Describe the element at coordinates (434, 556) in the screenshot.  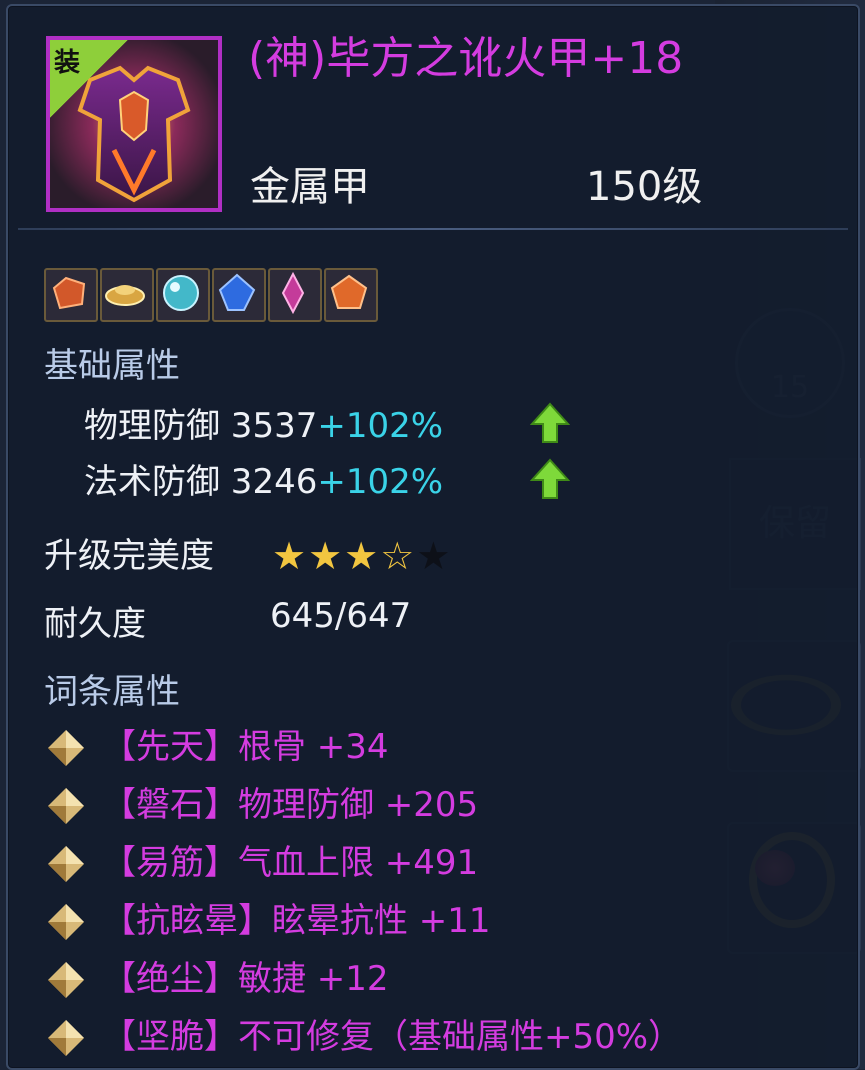
I see `star-dark-icon: ★` at that location.